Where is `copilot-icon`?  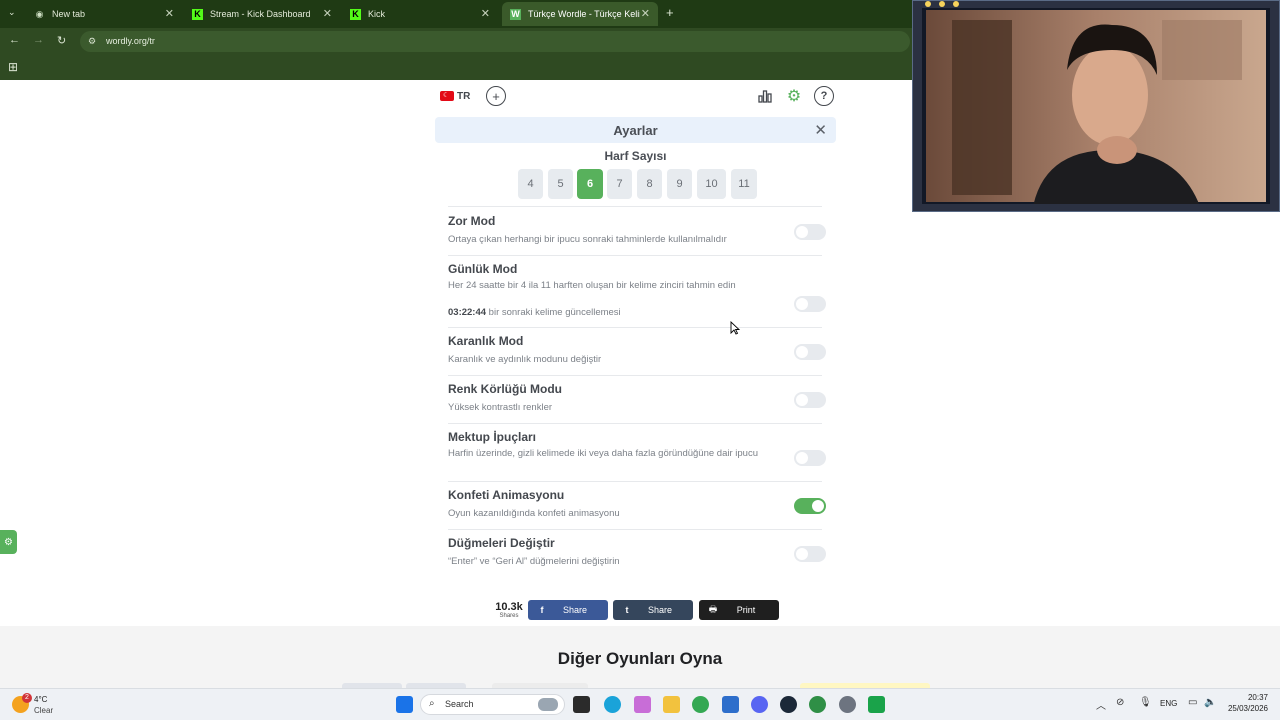 copilot-icon is located at coordinates (642, 704).